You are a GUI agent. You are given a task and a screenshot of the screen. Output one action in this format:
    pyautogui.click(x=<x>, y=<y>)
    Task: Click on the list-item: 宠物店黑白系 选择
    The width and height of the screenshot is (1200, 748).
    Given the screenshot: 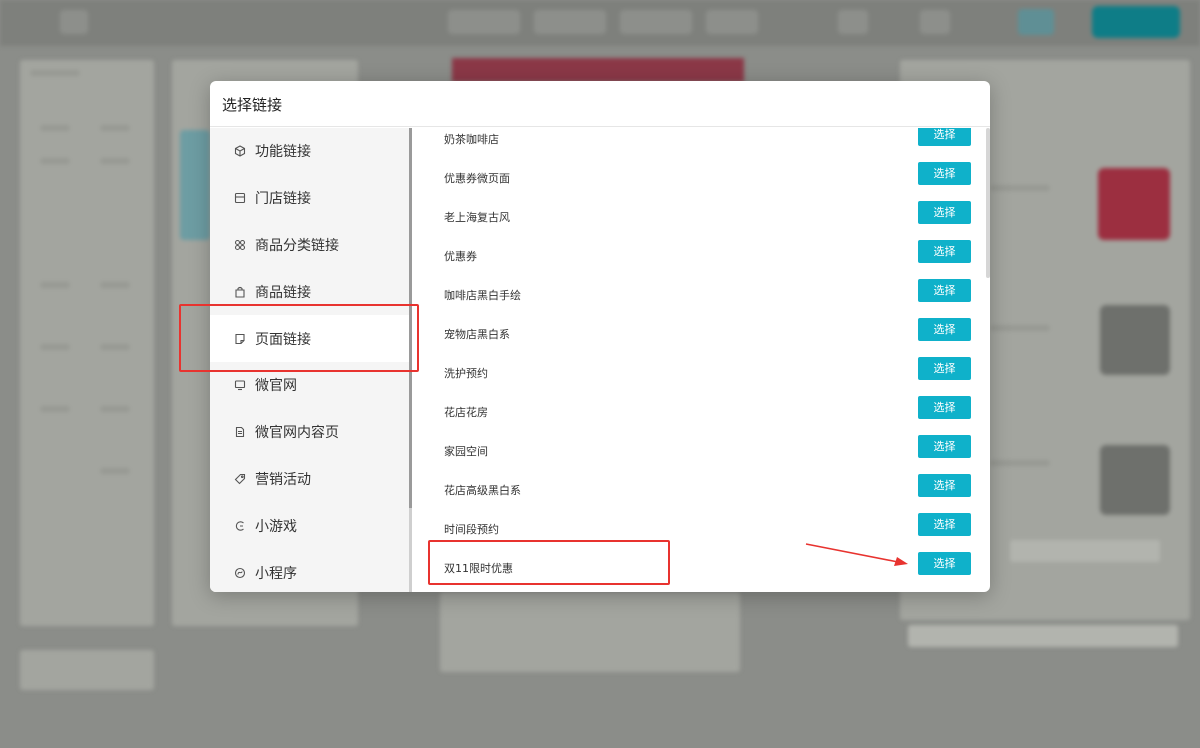 What is the action you would take?
    pyautogui.click(x=697, y=333)
    